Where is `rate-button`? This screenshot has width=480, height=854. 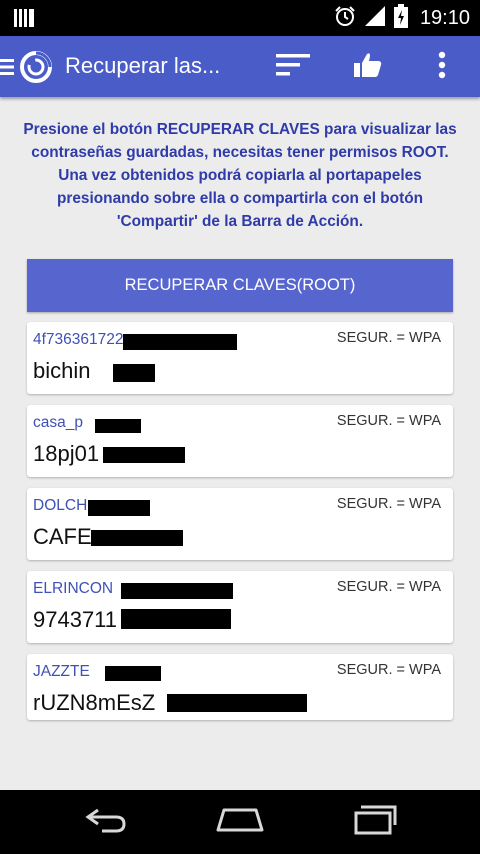
rate-button is located at coordinates (368, 67).